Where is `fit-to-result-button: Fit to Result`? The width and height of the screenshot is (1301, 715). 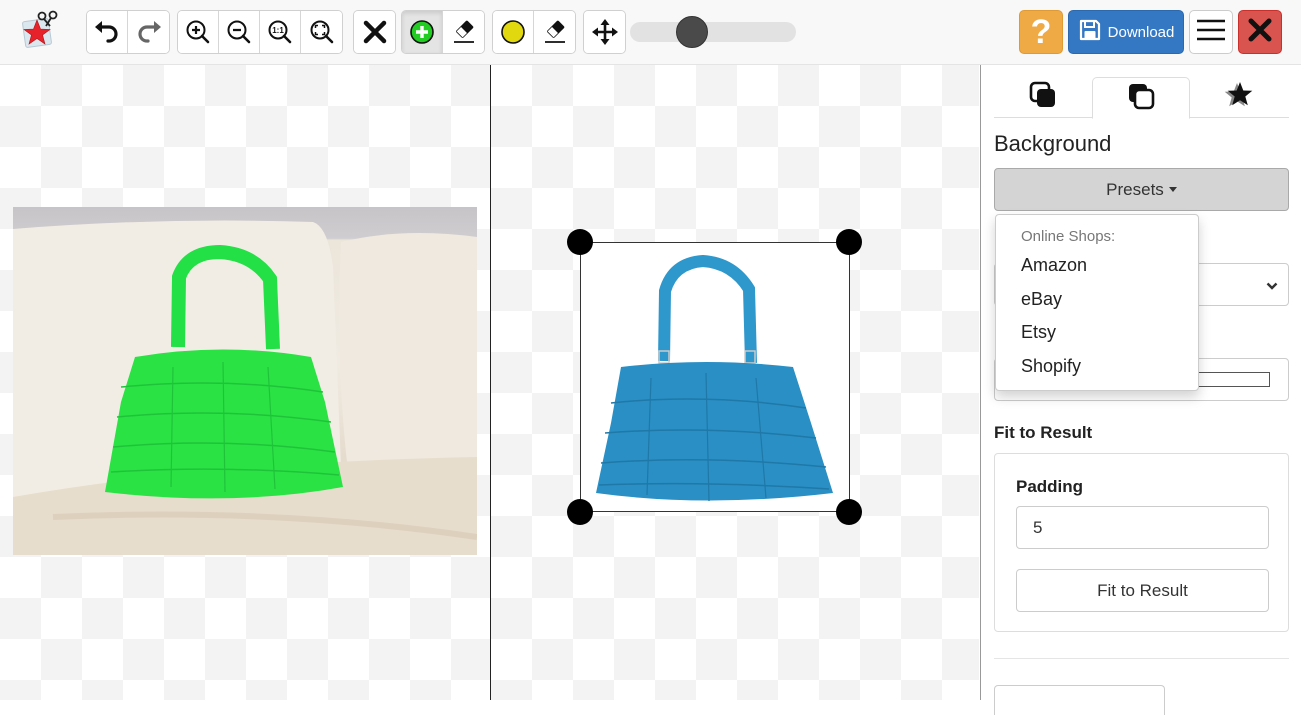
fit-to-result-button: Fit to Result is located at coordinates (1142, 590).